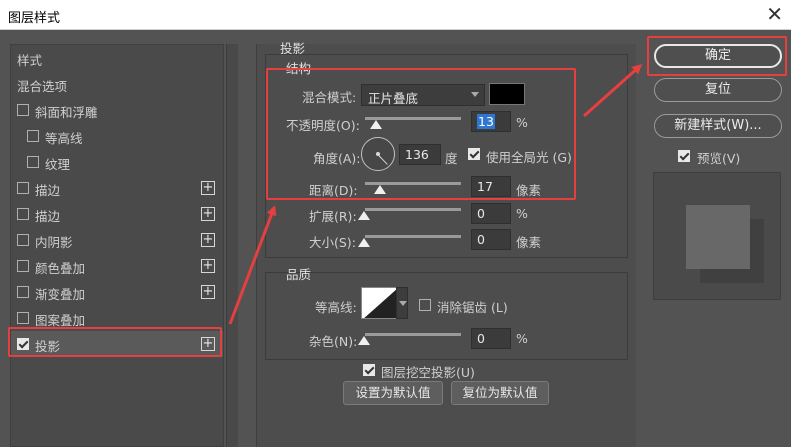 This screenshot has height=447, width=791. I want to click on style-item: 混合选项, so click(117, 84).